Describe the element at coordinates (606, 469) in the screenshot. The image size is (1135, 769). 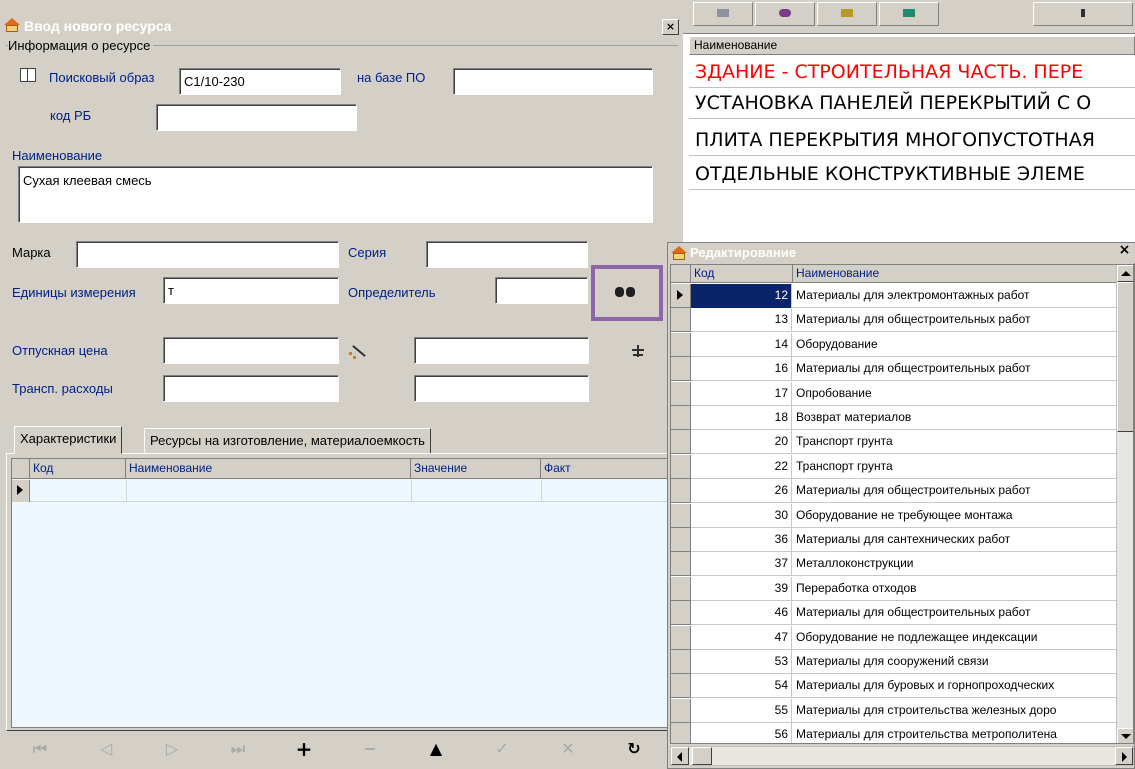
I see `grid-col-fact: Факт` at that location.